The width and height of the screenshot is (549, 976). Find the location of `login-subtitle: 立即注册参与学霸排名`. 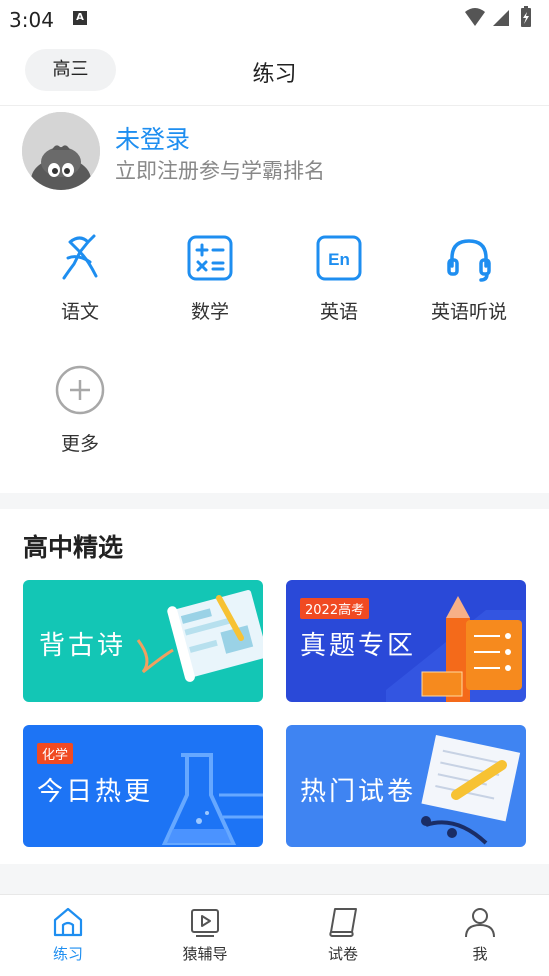

login-subtitle: 立即注册参与学霸排名 is located at coordinates (220, 171).